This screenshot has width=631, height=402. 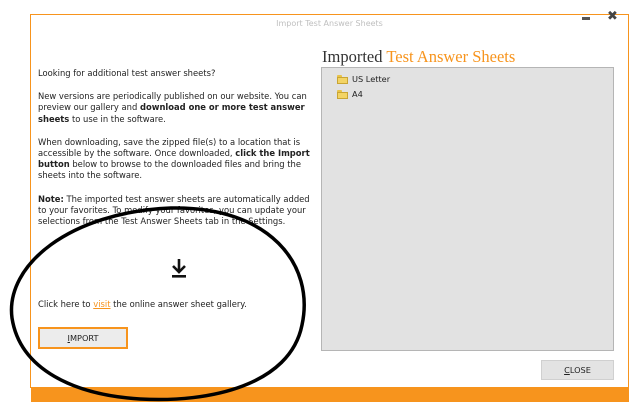 I want to click on imported-sheets-heading: Imported Test Answer Sheets, so click(x=419, y=56).